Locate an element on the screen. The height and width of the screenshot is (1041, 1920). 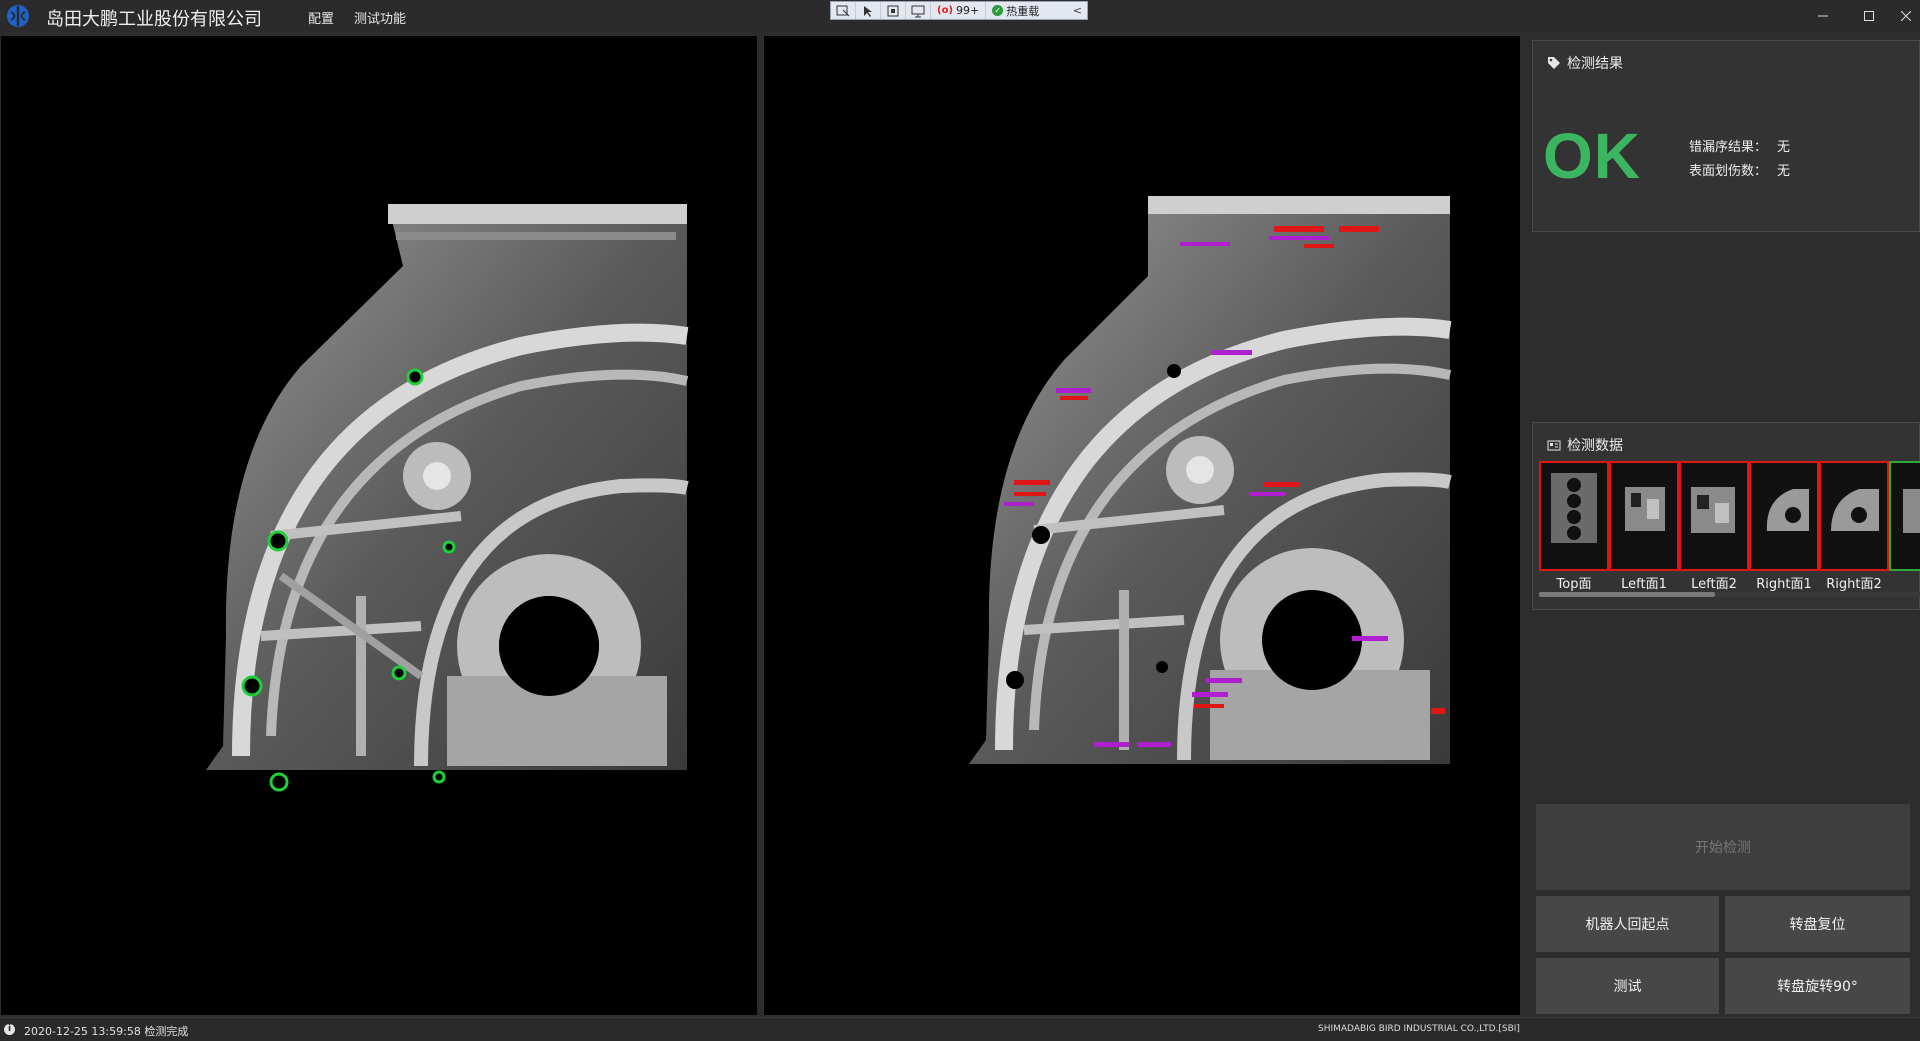
turntable-rotate-button: 转盘旋转90° is located at coordinates (1817, 986).